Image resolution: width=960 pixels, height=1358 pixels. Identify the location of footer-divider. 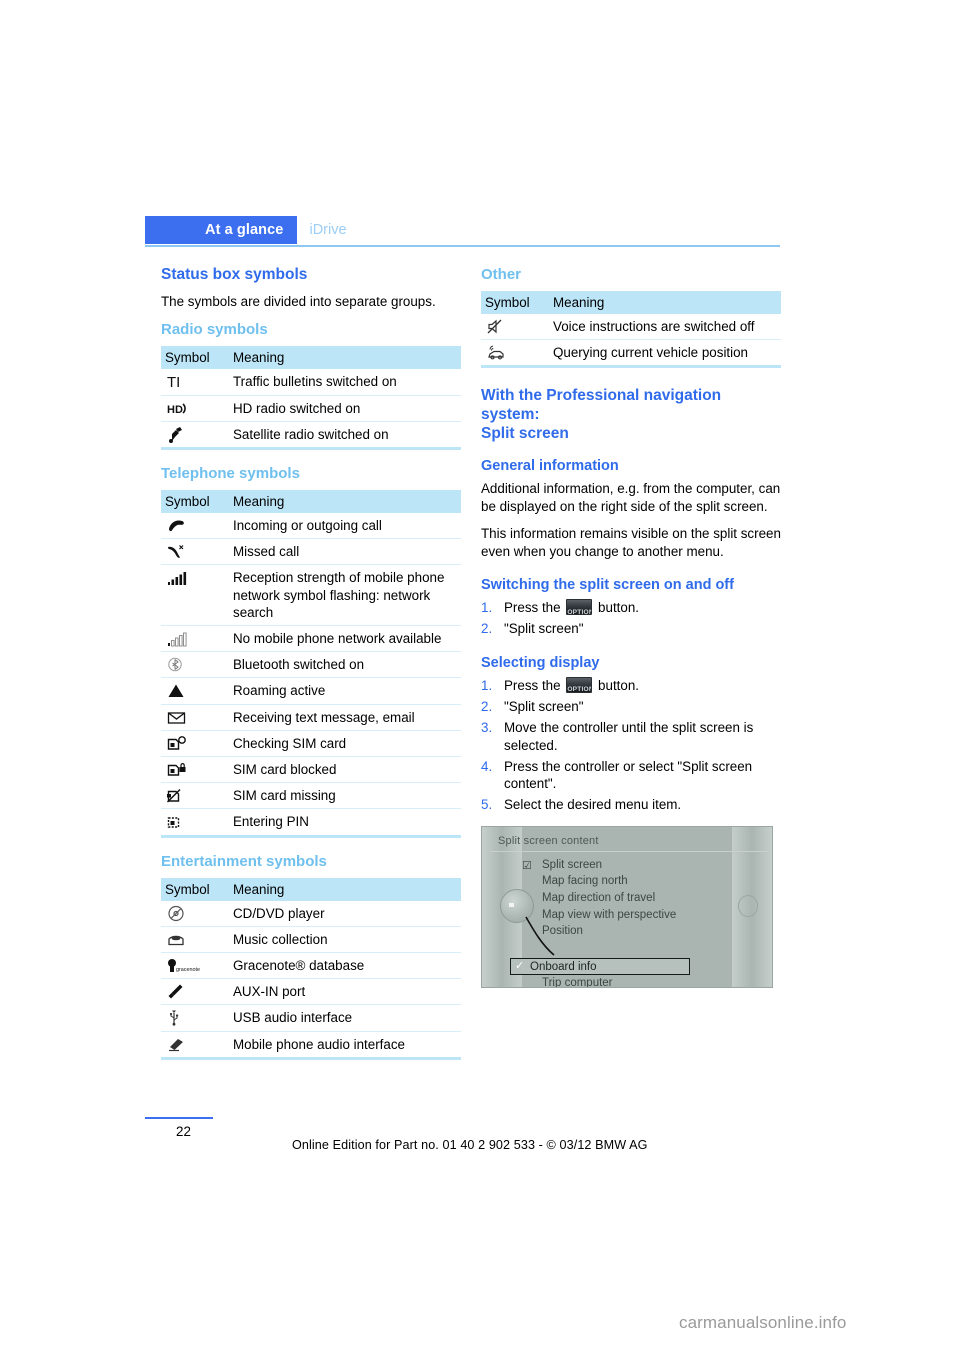
(179, 1118).